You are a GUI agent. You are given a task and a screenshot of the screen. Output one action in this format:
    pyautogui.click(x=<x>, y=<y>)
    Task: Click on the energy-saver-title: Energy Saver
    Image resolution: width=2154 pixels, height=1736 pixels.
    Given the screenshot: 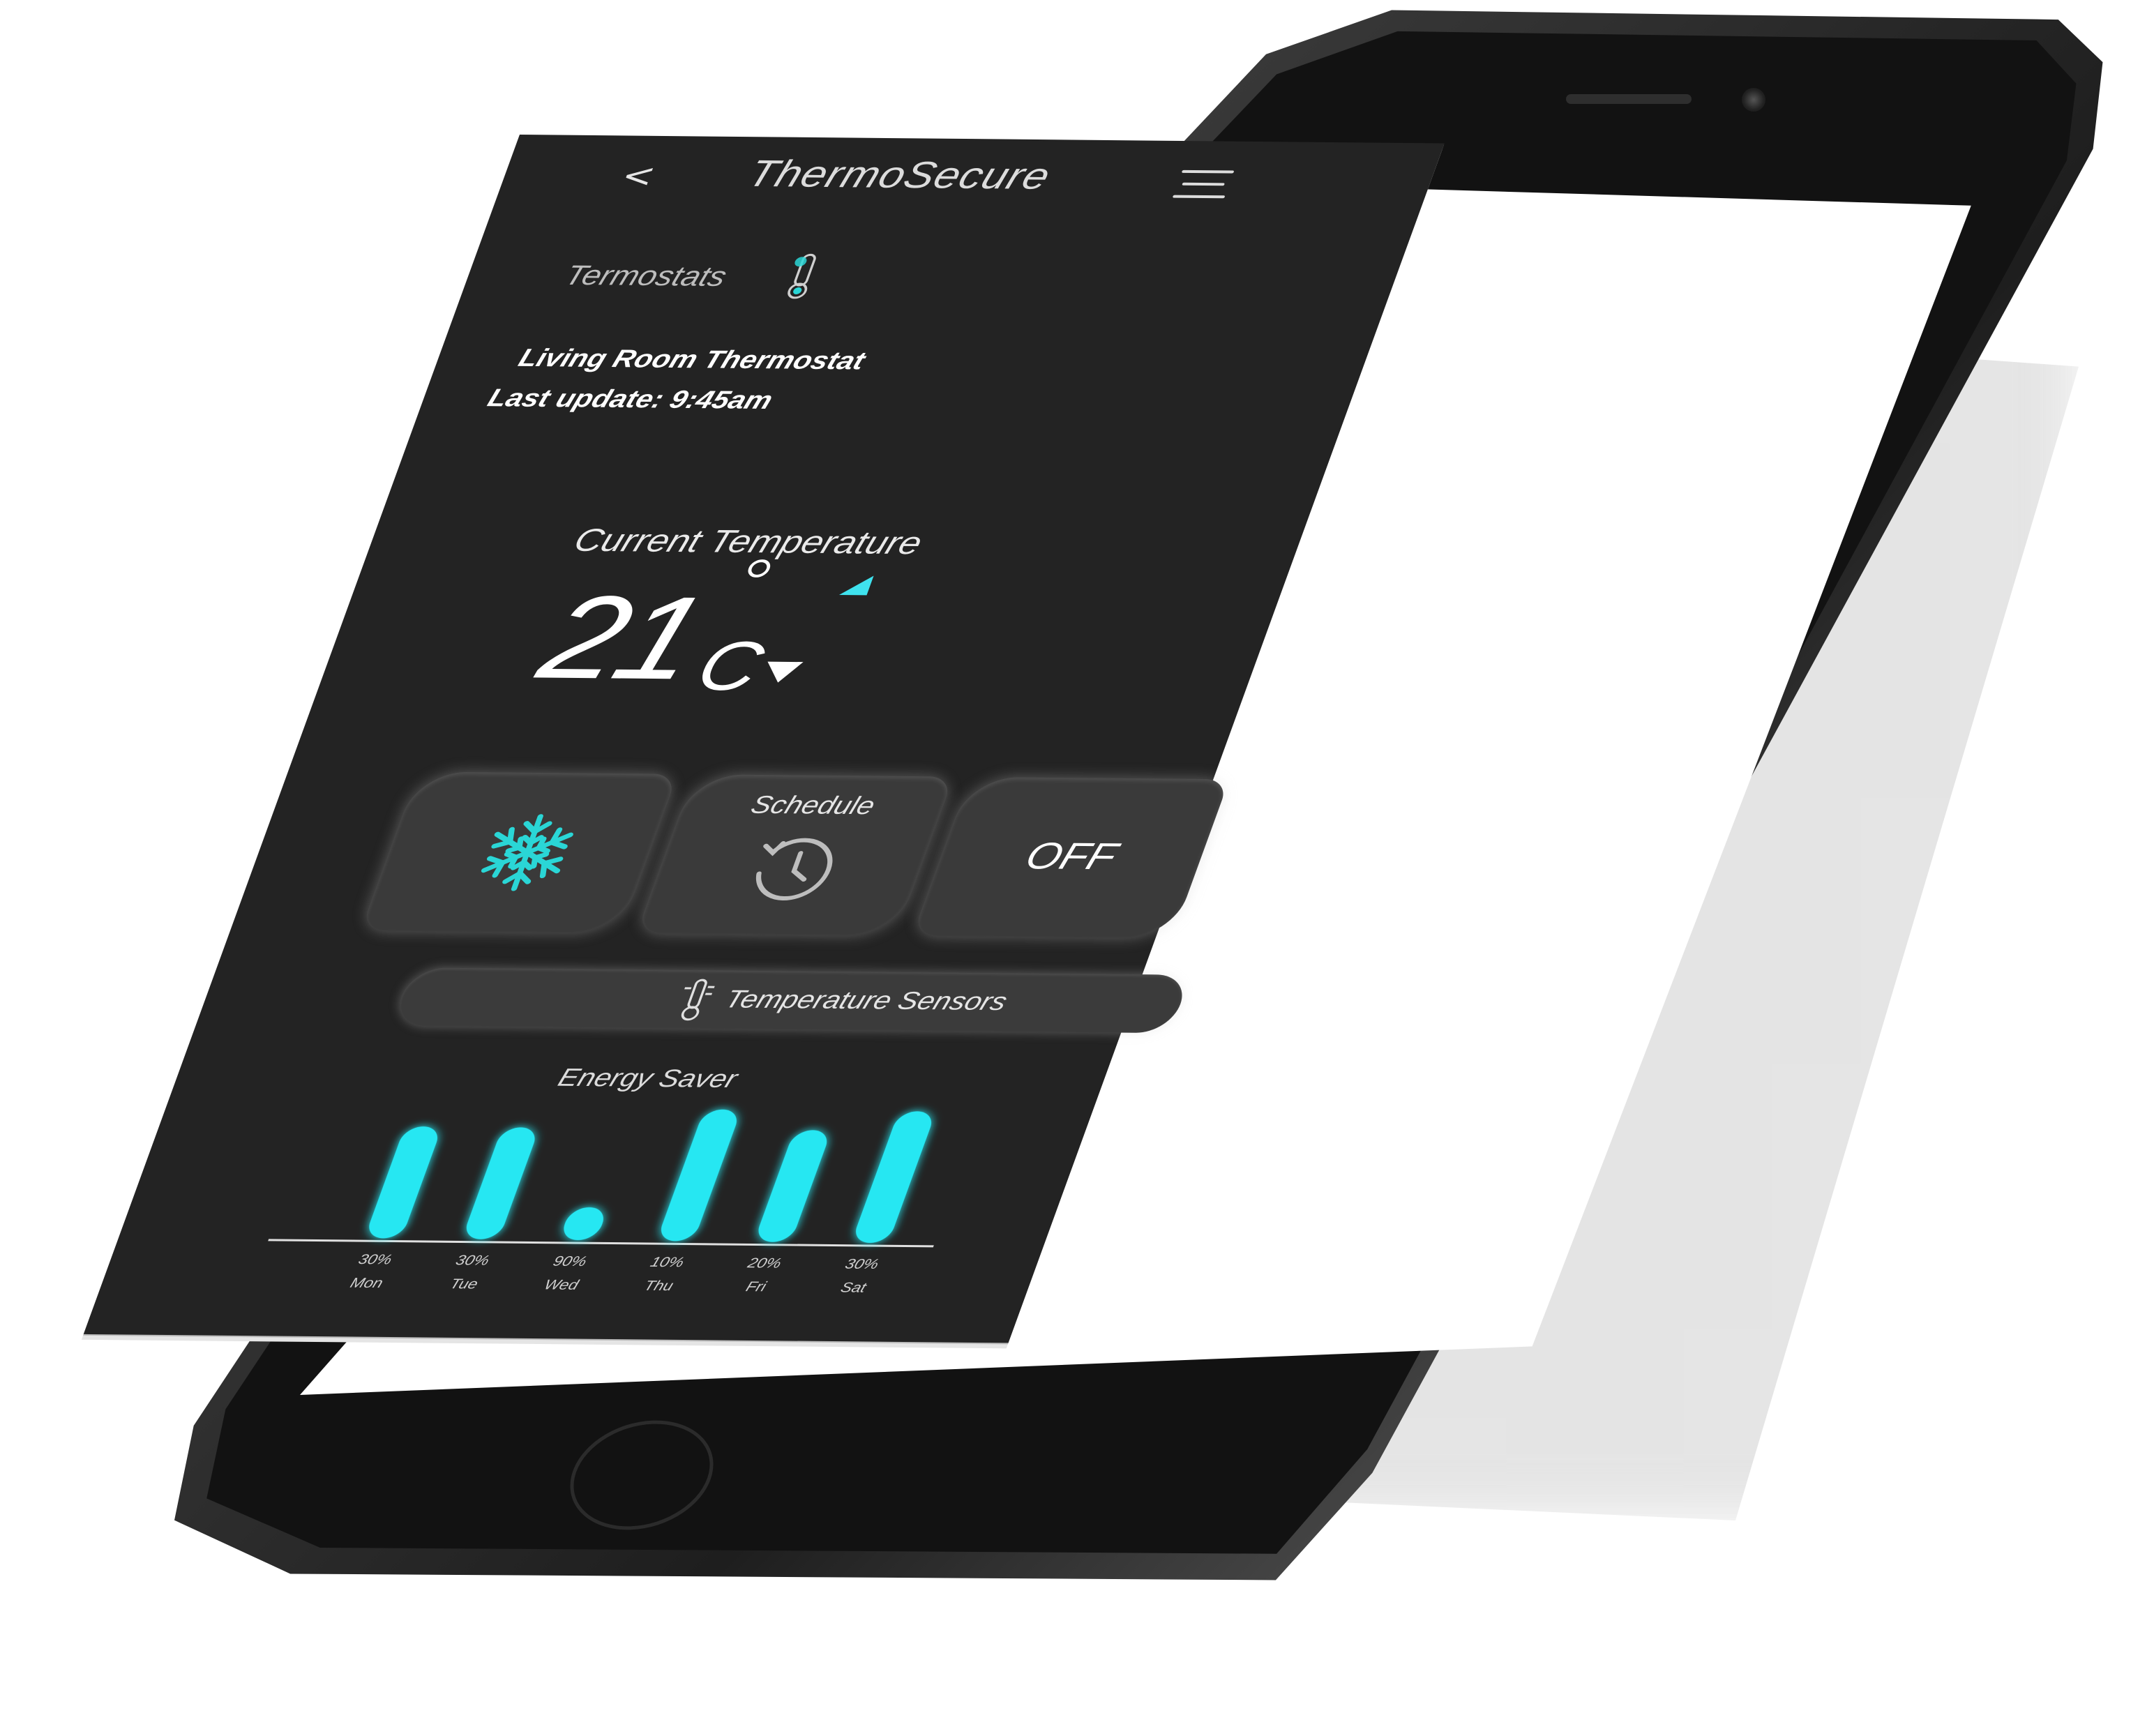 What is the action you would take?
    pyautogui.click(x=648, y=1077)
    